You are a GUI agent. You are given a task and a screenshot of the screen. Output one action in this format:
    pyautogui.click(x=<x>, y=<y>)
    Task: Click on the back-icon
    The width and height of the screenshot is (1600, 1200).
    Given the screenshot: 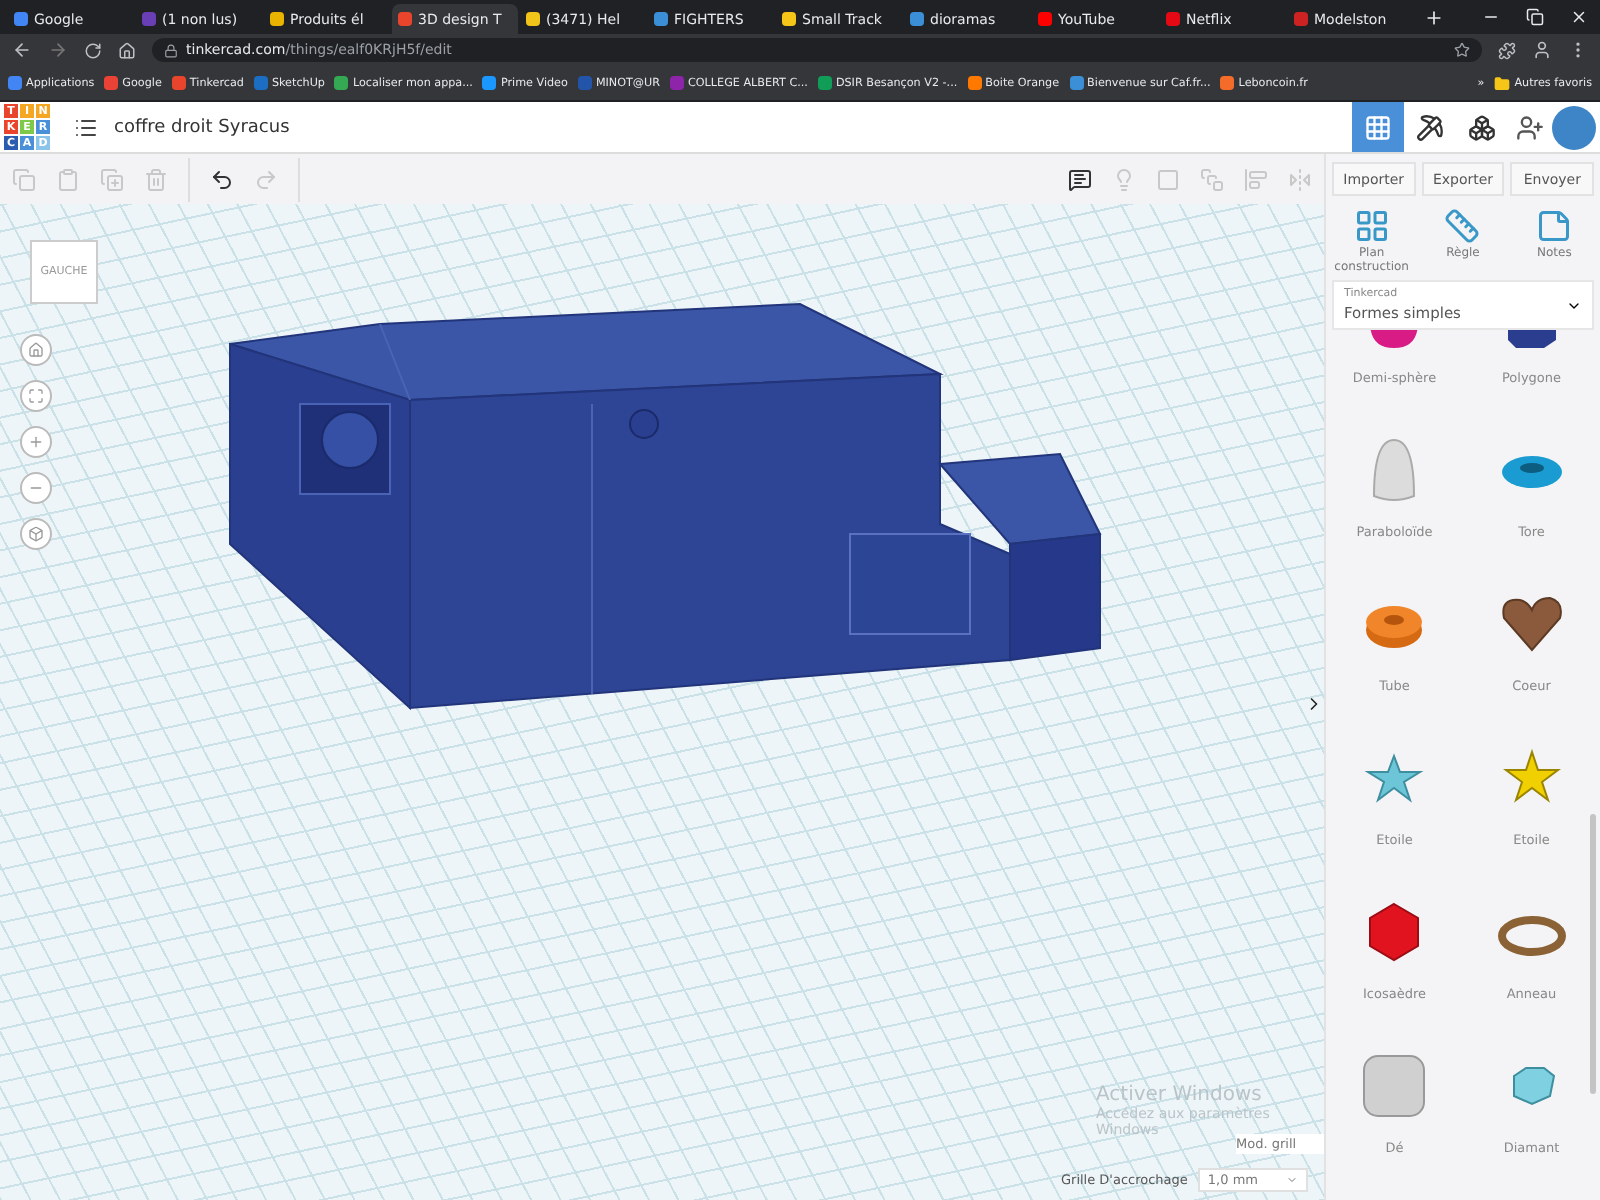 What is the action you would take?
    pyautogui.click(x=22, y=50)
    